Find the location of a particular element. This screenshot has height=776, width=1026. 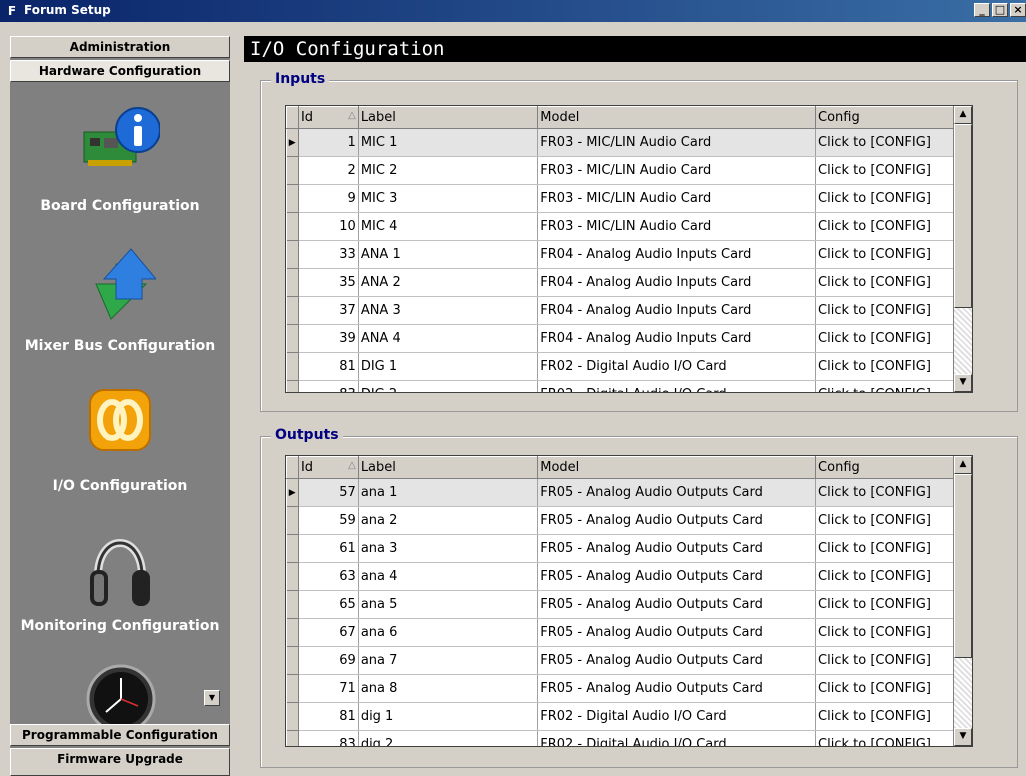

cell-id: 59 is located at coordinates (328, 520).